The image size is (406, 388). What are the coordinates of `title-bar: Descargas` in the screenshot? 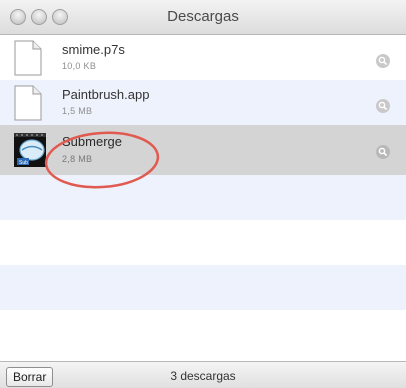 It's located at (203, 17).